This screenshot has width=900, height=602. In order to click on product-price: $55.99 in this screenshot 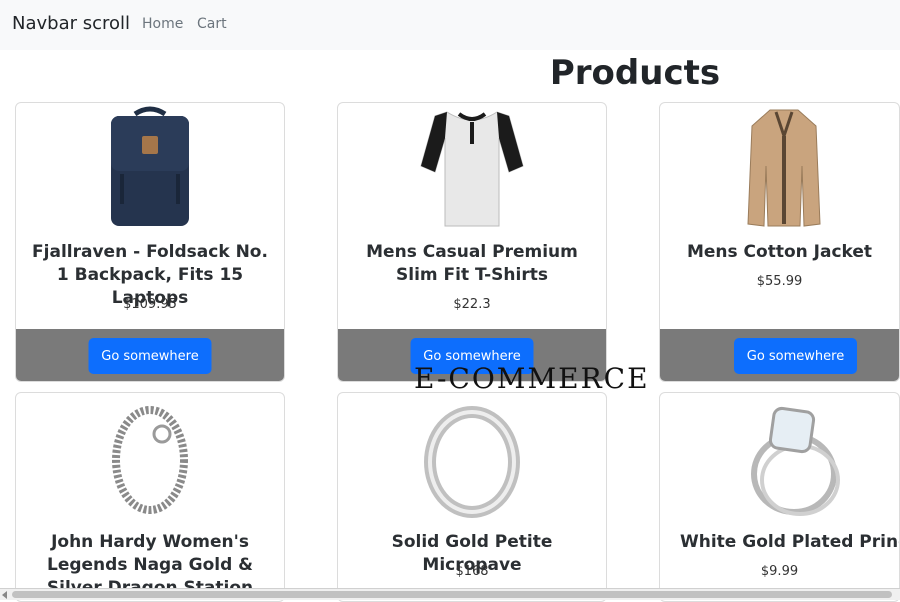, I will do `click(779, 281)`.